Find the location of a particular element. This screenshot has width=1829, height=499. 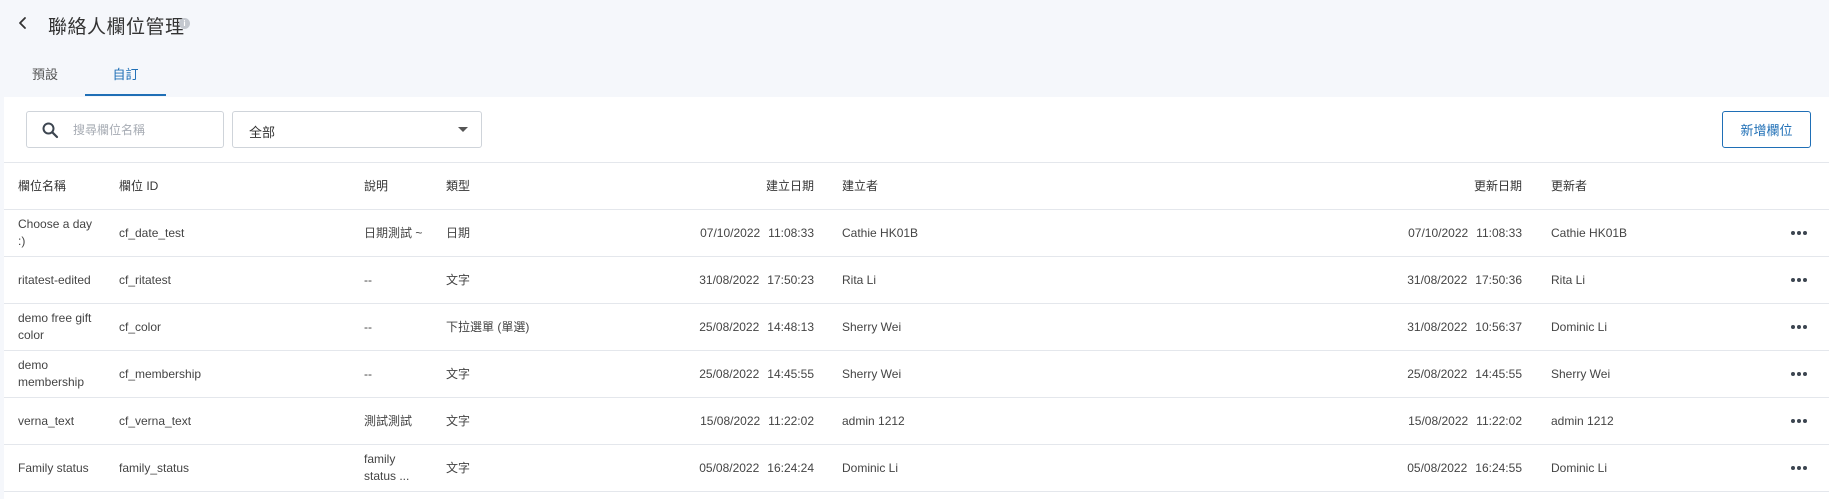

select-value: 全部 is located at coordinates (262, 132).